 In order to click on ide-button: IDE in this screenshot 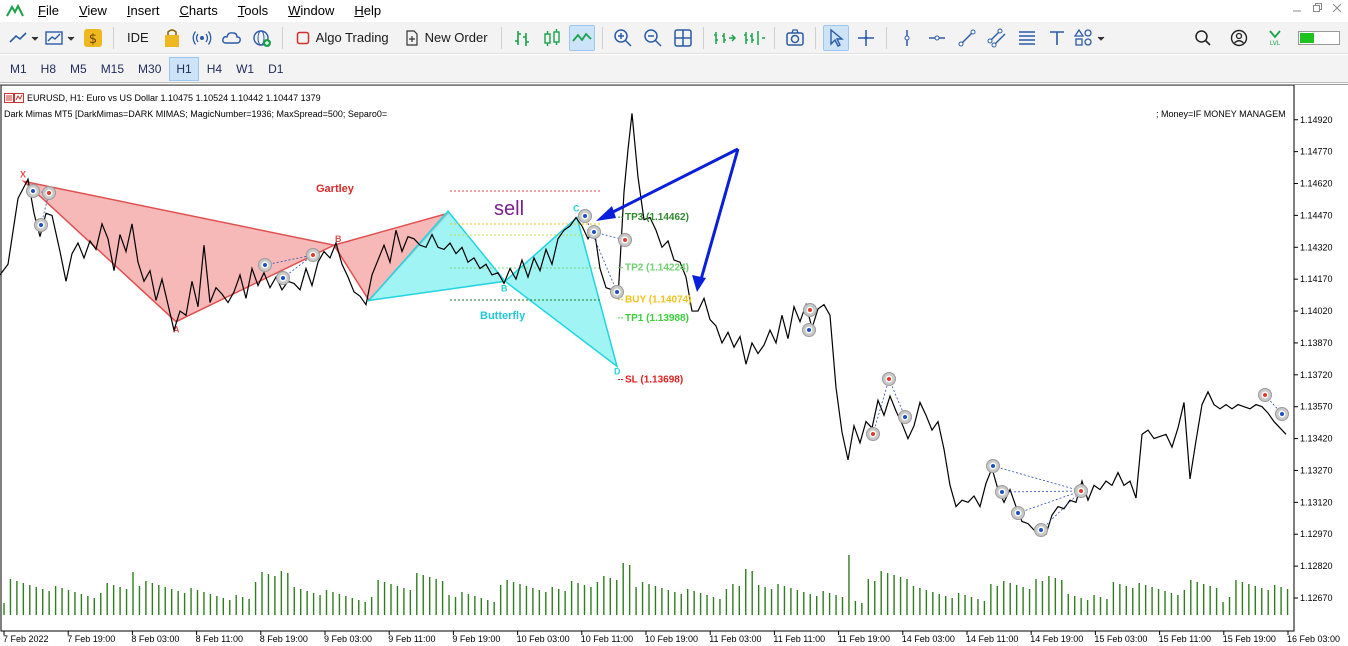, I will do `click(138, 38)`.